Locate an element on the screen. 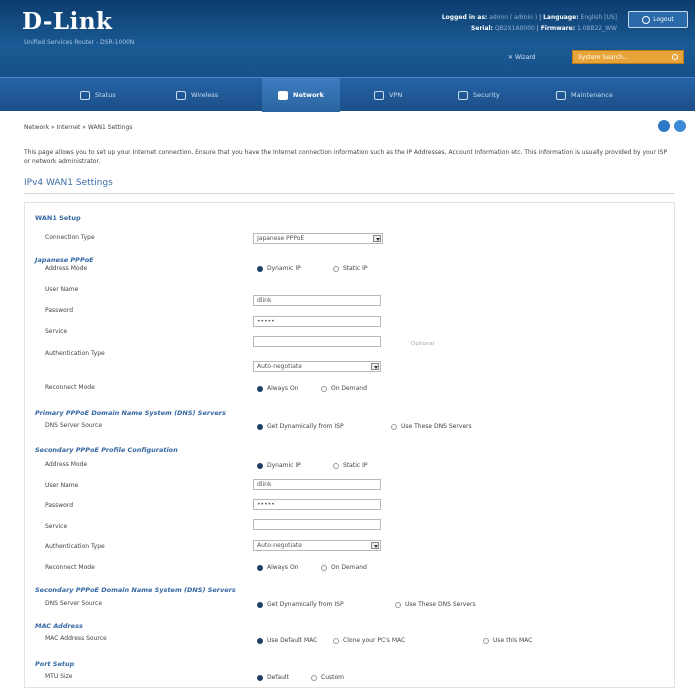 The height and width of the screenshot is (688, 695). nav-network: Network is located at coordinates (301, 95).